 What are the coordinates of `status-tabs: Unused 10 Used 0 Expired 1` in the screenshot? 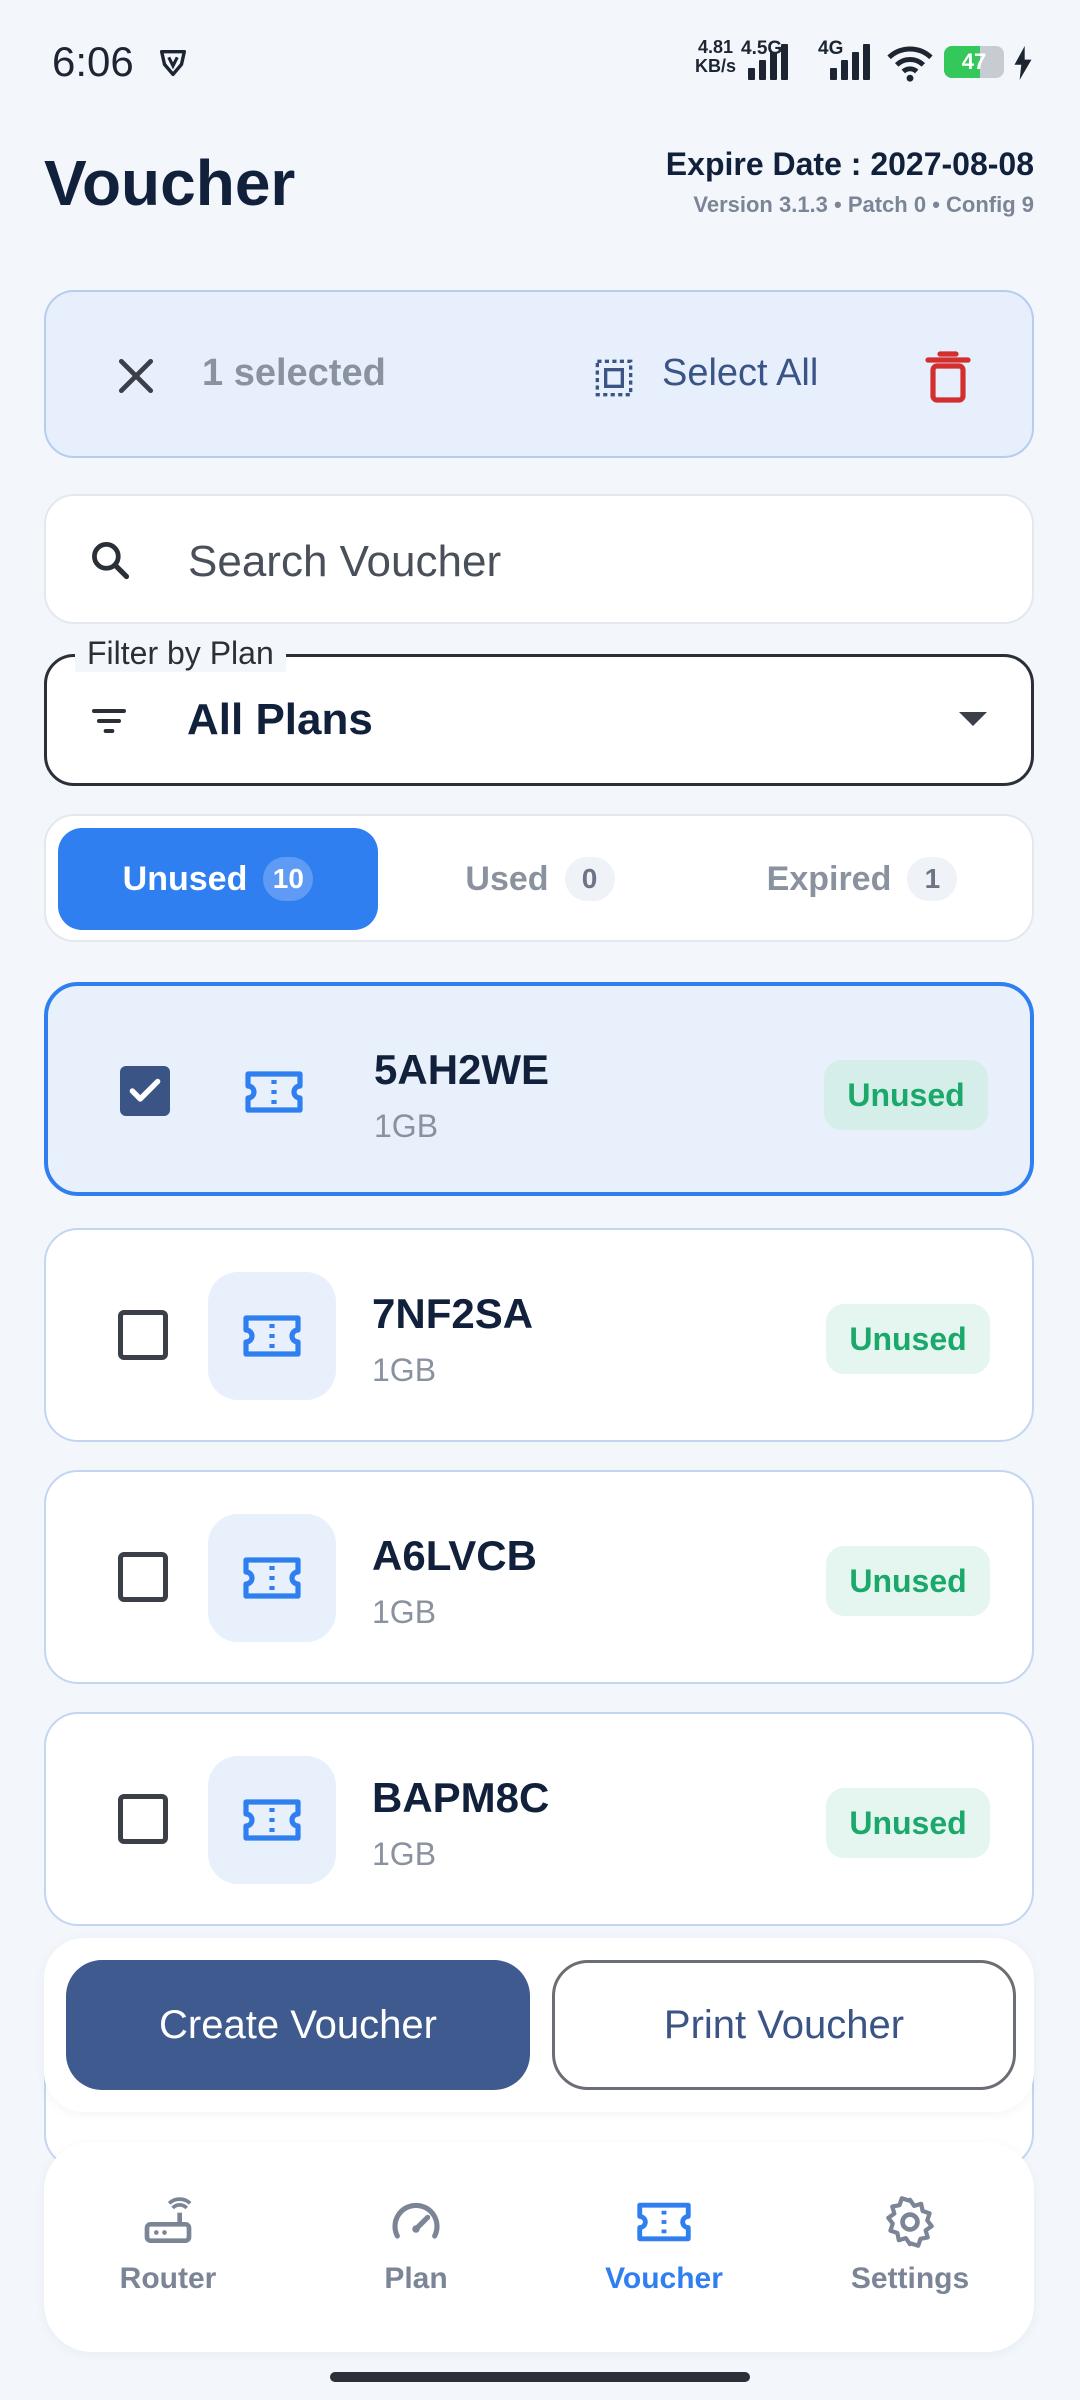 It's located at (539, 878).